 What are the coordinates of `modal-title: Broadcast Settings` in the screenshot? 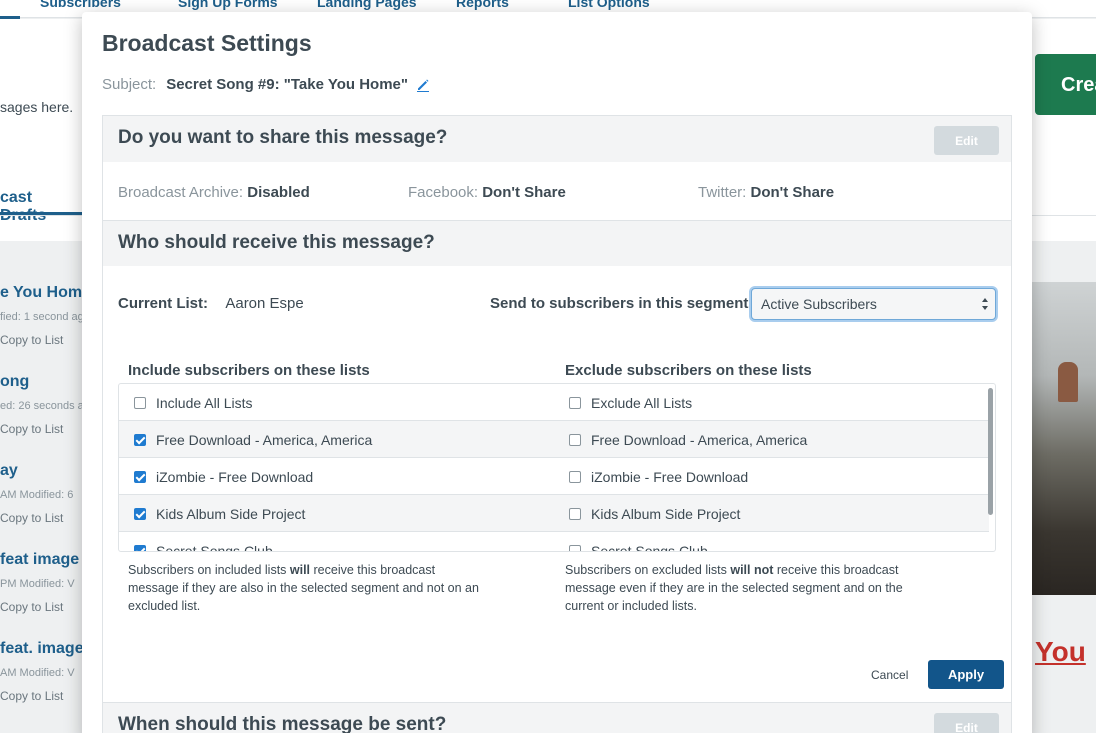 It's located at (207, 43).